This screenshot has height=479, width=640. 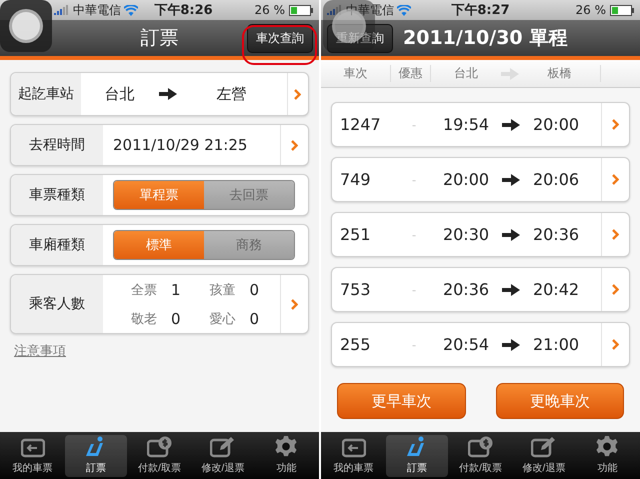 I want to click on field-label: 去程時間, so click(x=57, y=145).